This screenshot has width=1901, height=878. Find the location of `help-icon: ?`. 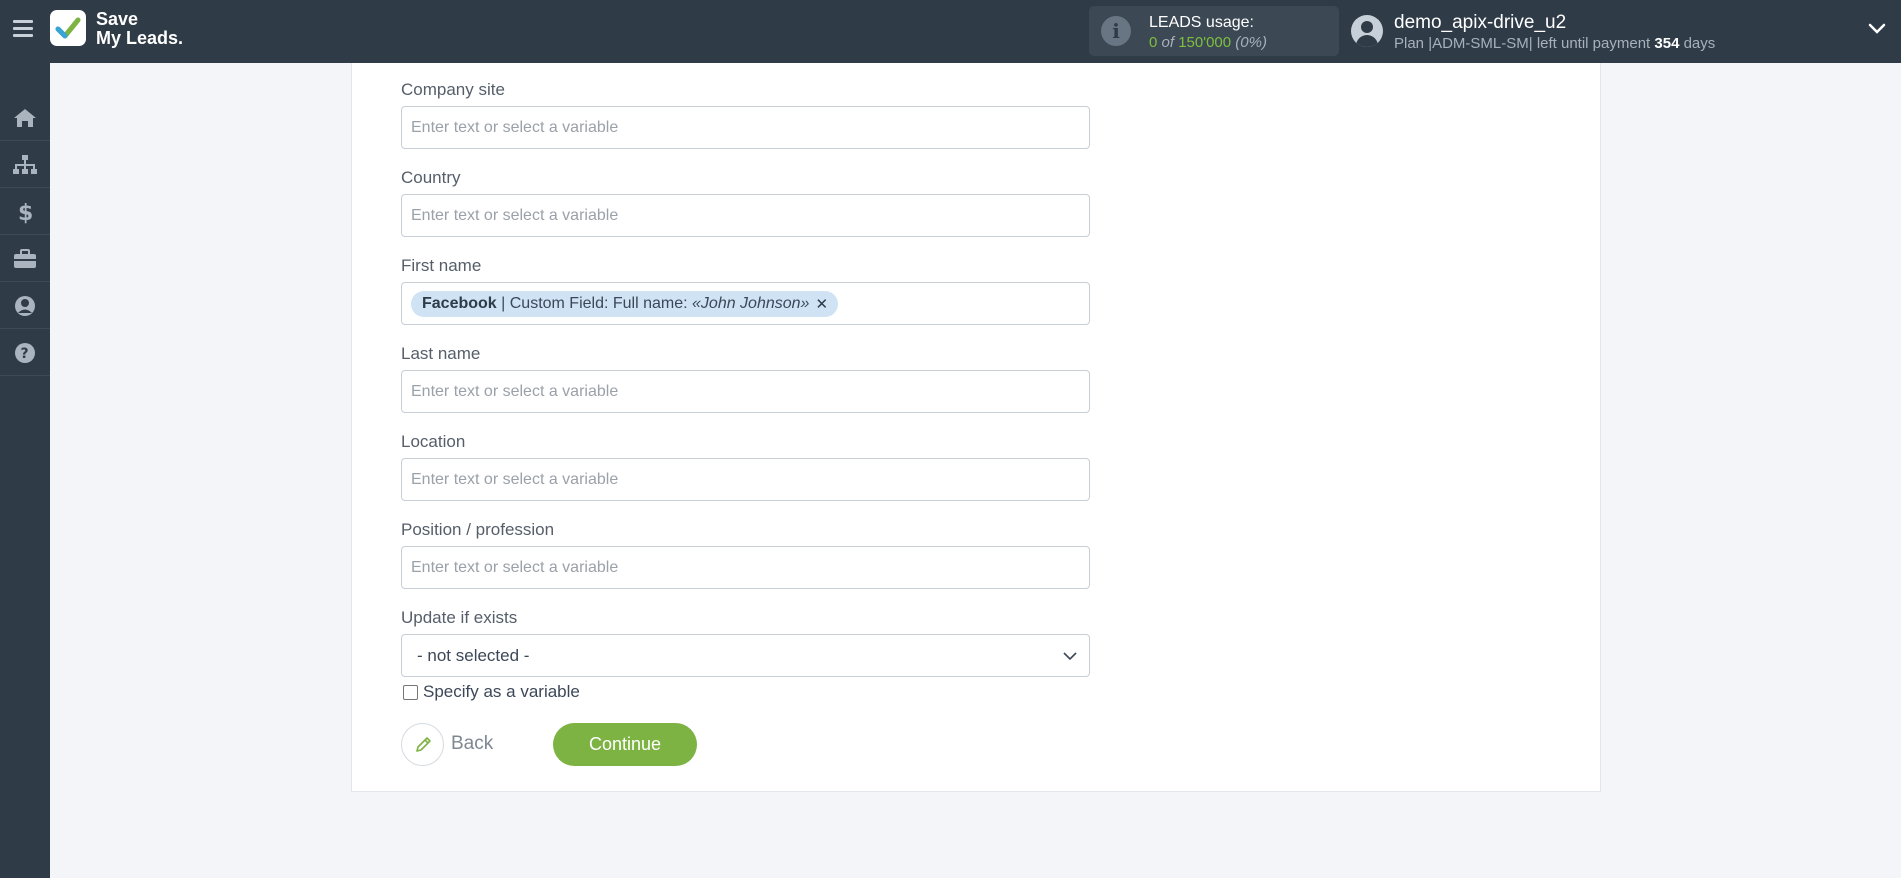

help-icon: ? is located at coordinates (25, 353).